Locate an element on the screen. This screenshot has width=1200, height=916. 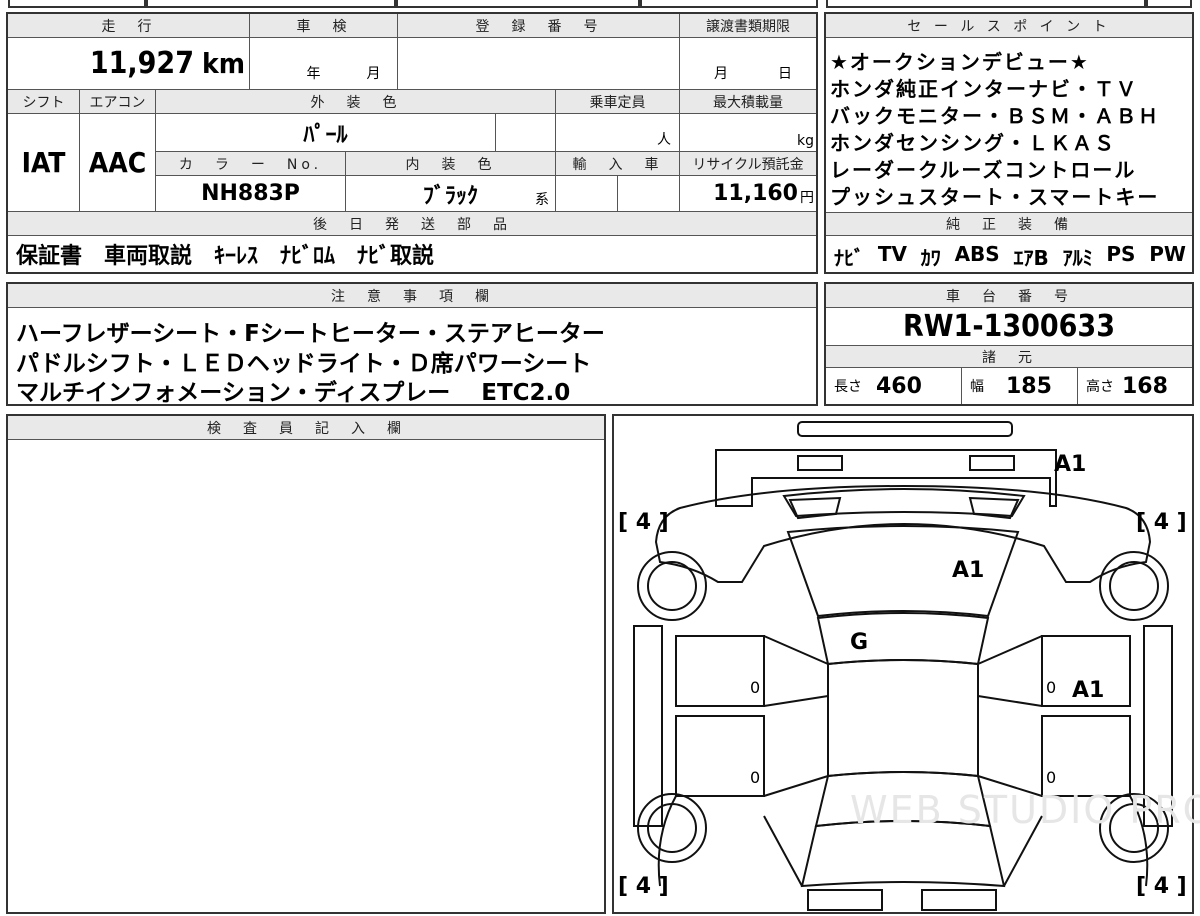
front-bumper is located at coordinates (886, 478).